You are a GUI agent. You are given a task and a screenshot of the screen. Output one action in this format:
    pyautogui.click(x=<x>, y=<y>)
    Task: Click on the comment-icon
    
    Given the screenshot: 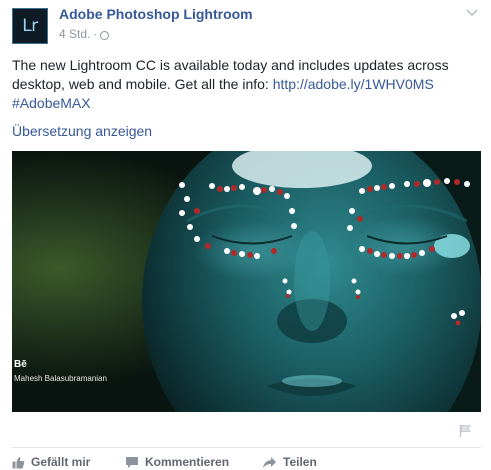 What is the action you would take?
    pyautogui.click(x=132, y=462)
    